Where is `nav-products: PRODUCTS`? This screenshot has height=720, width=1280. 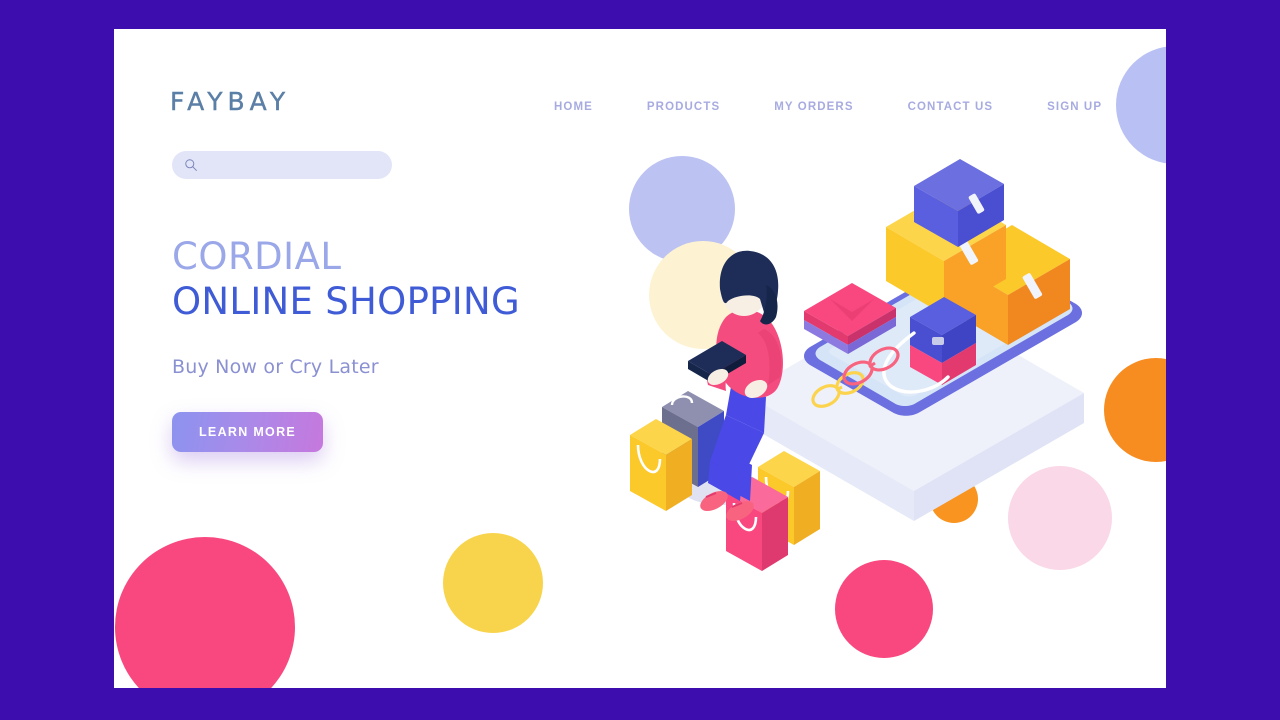
nav-products: PRODUCTS is located at coordinates (683, 107).